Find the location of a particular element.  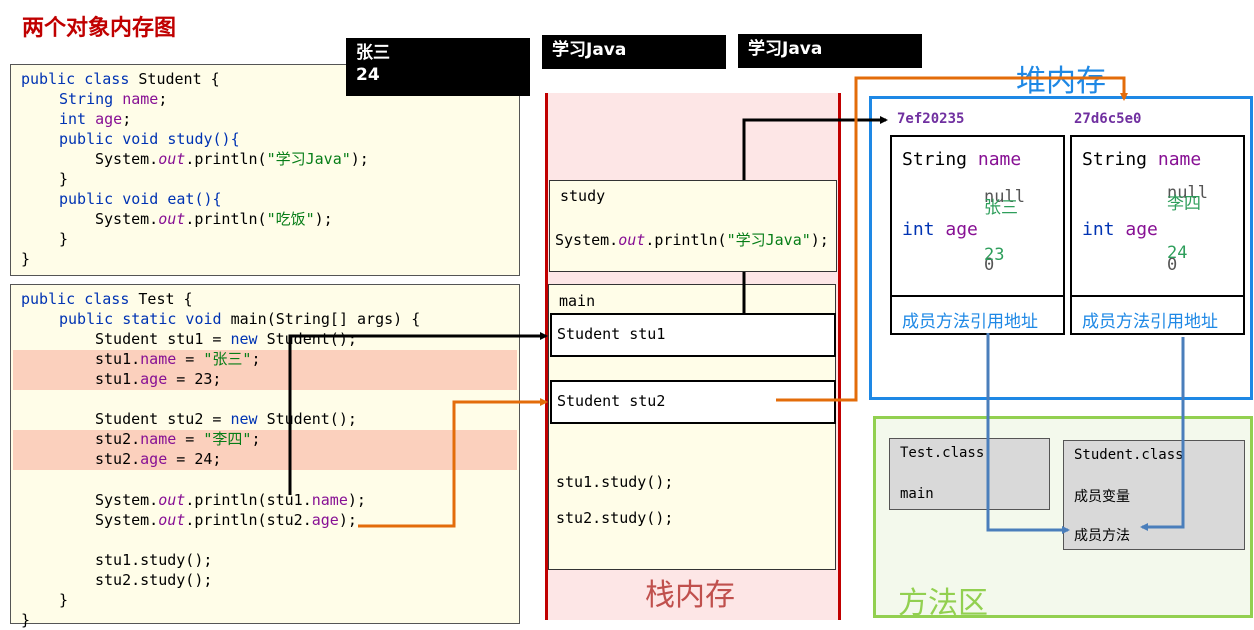

arrow-methodref1 is located at coordinates (1028, 433).